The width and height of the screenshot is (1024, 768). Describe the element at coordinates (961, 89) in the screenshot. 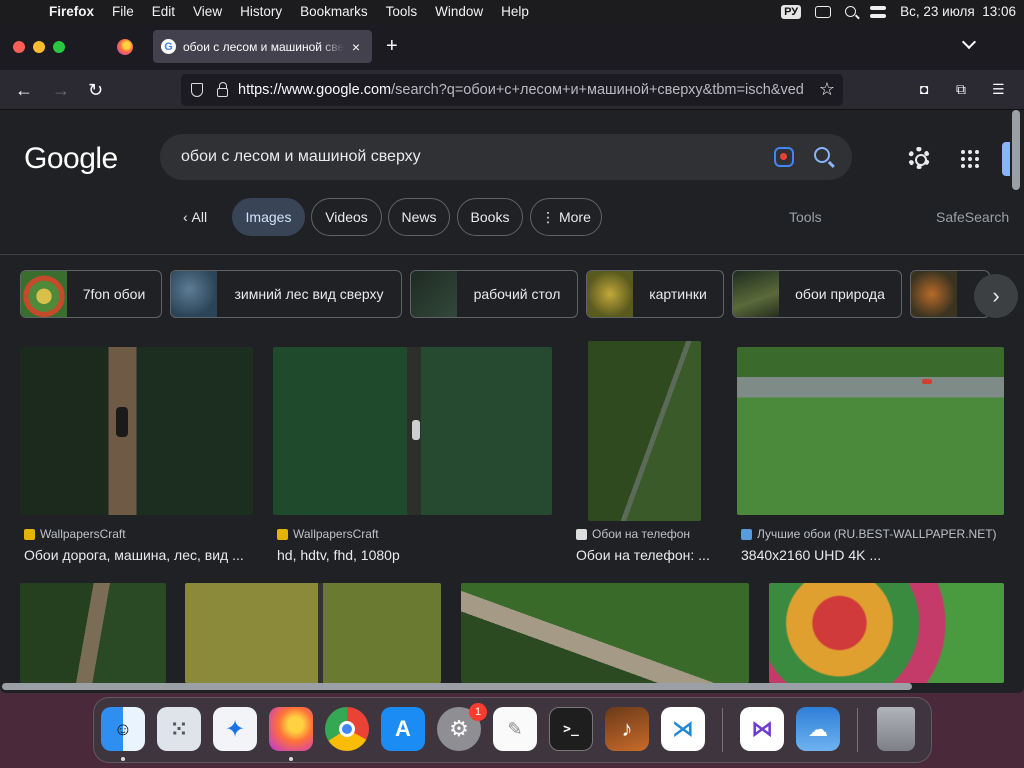

I see `extensions-puzzle-icon: ⧉` at that location.